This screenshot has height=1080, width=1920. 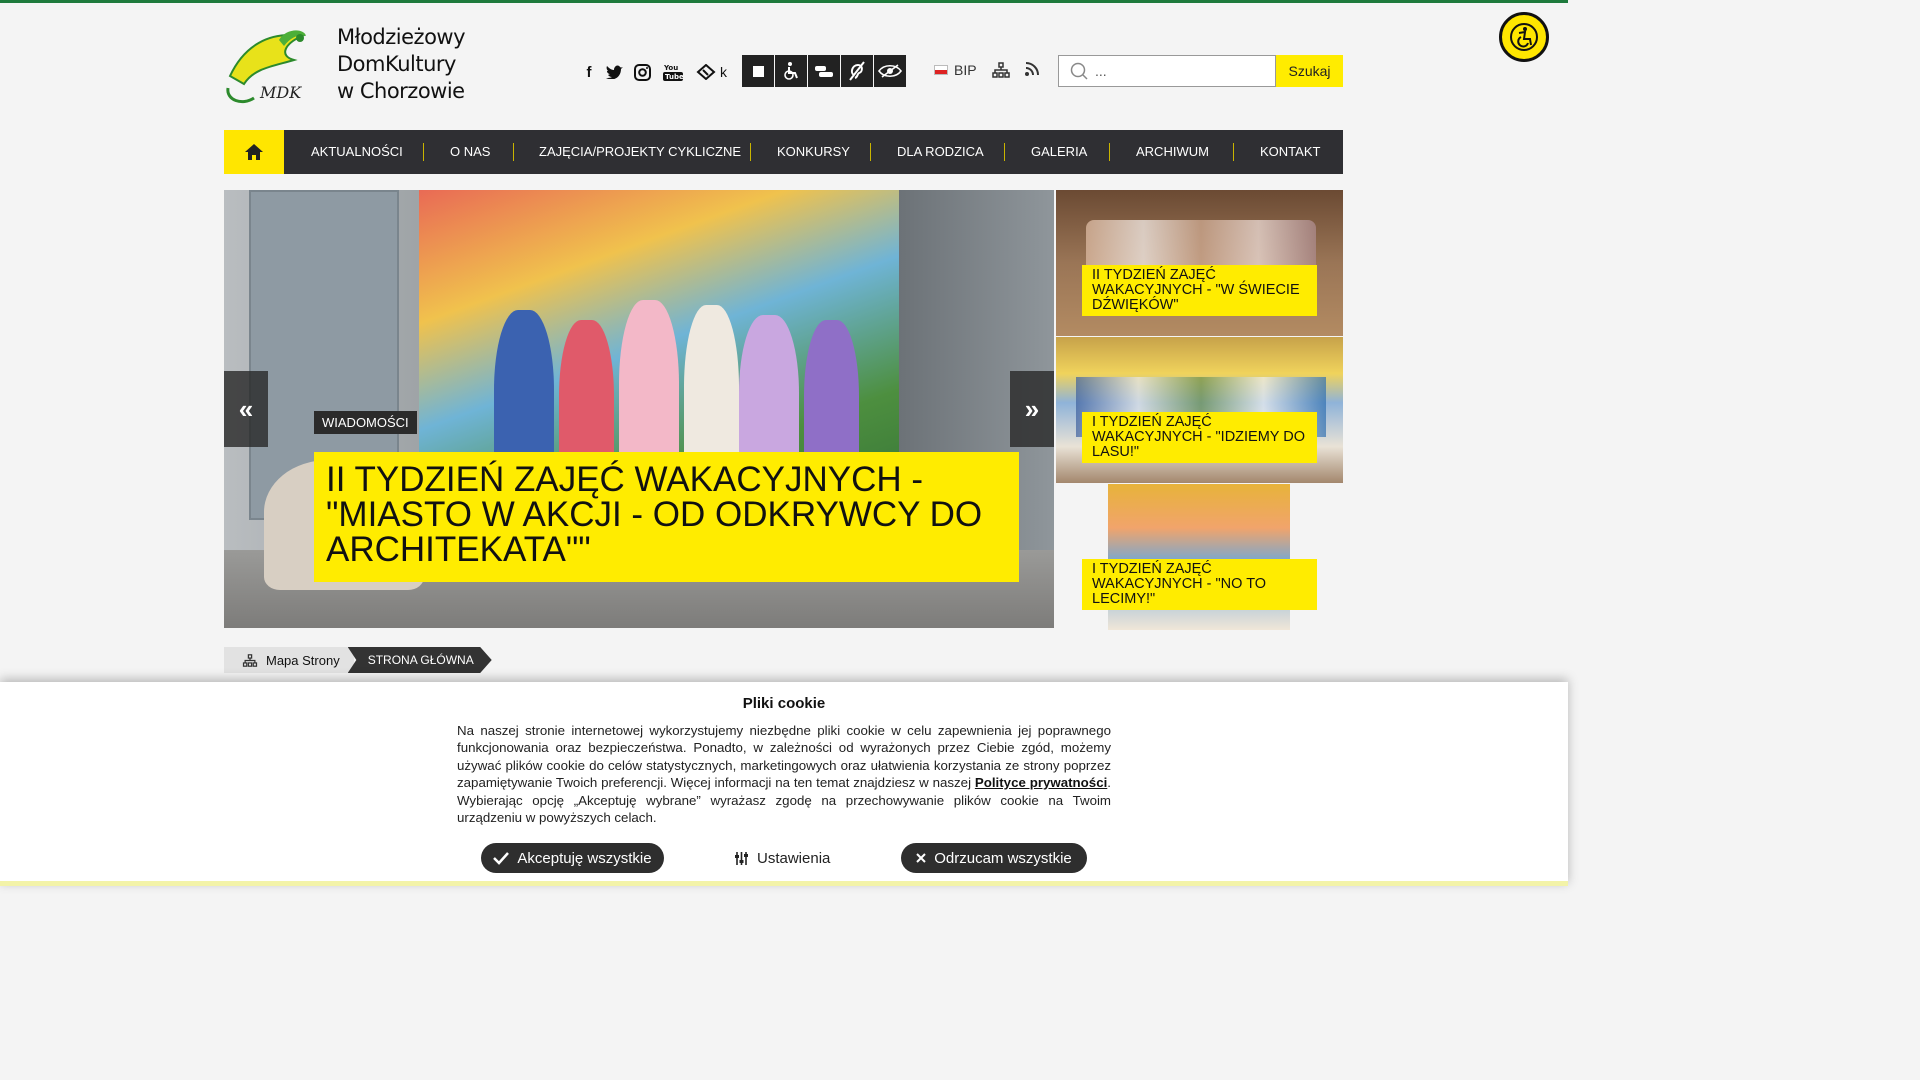 I want to click on sliders-icon, so click(x=741, y=858).